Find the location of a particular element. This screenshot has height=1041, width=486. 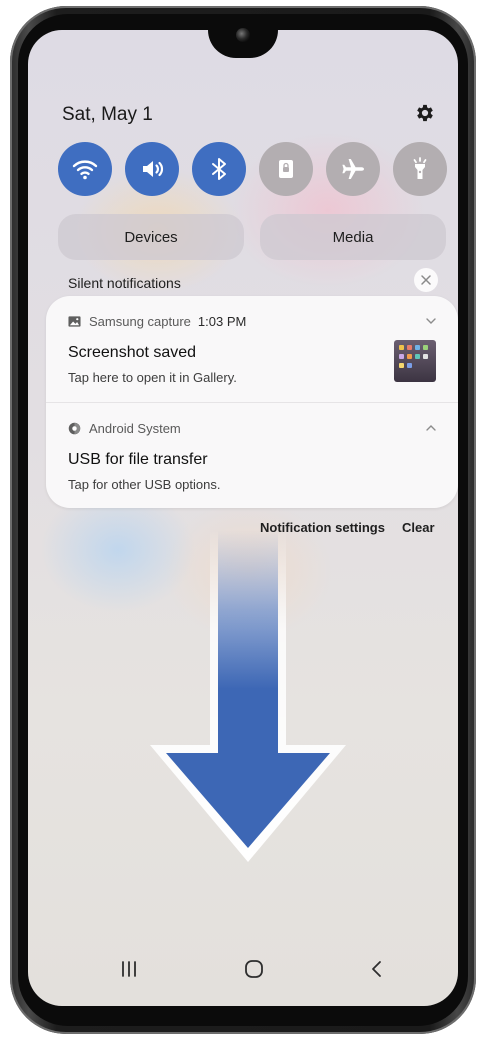

airplane-icon is located at coordinates (353, 169).